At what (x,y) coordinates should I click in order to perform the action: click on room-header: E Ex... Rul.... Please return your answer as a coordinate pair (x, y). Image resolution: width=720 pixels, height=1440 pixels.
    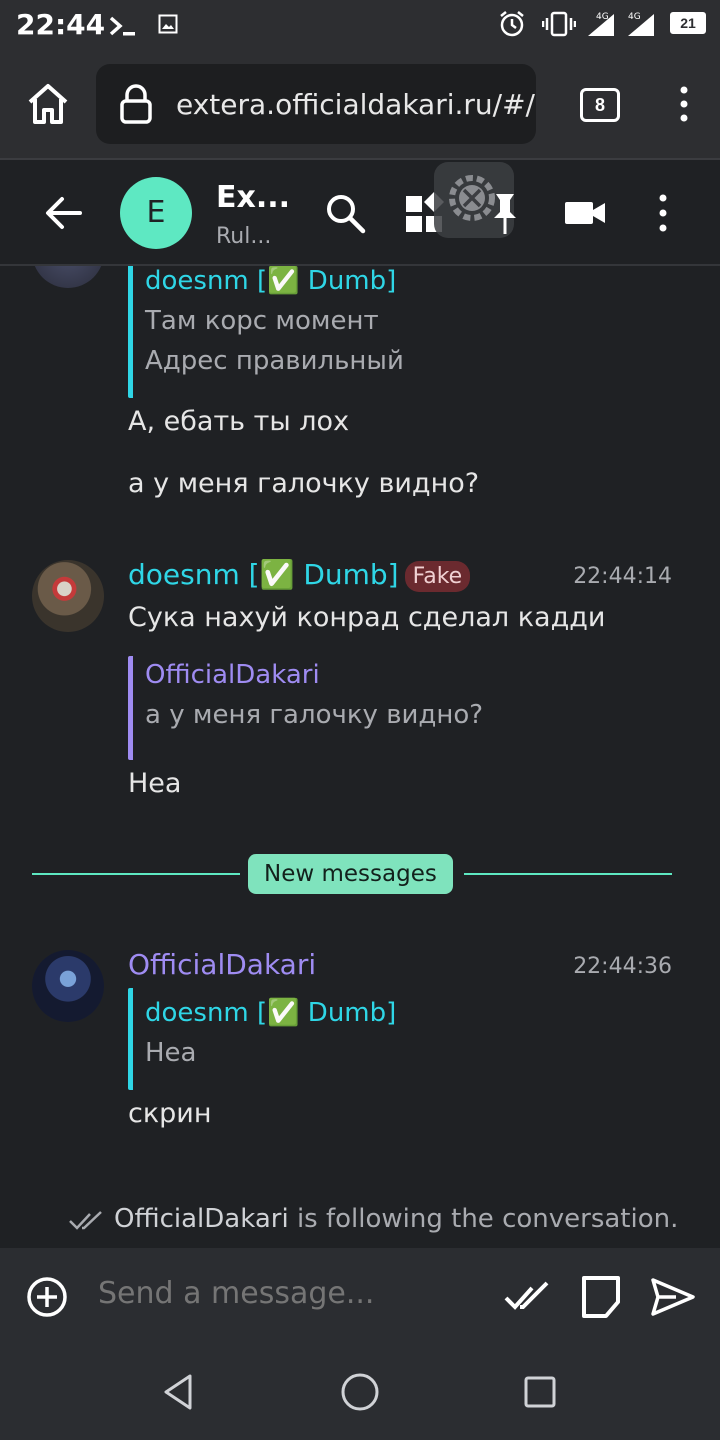
    Looking at the image, I should click on (360, 213).